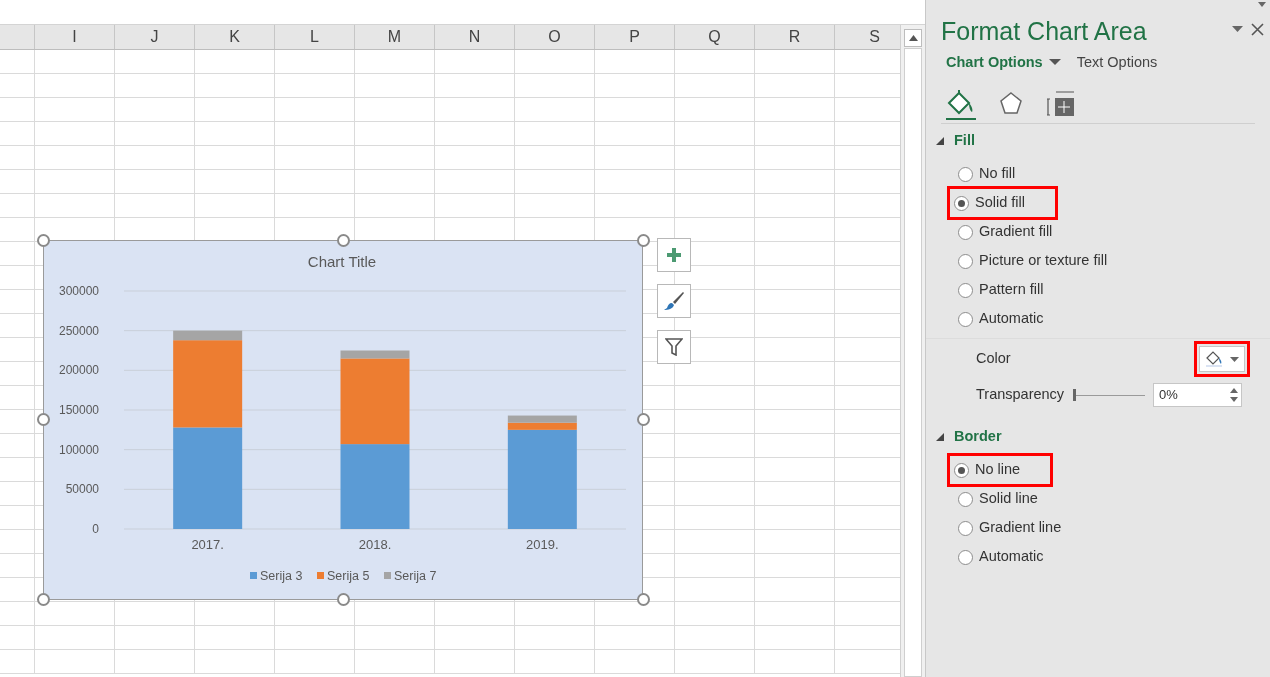 The image size is (1270, 677). I want to click on option-label: Solid line, so click(1008, 499).